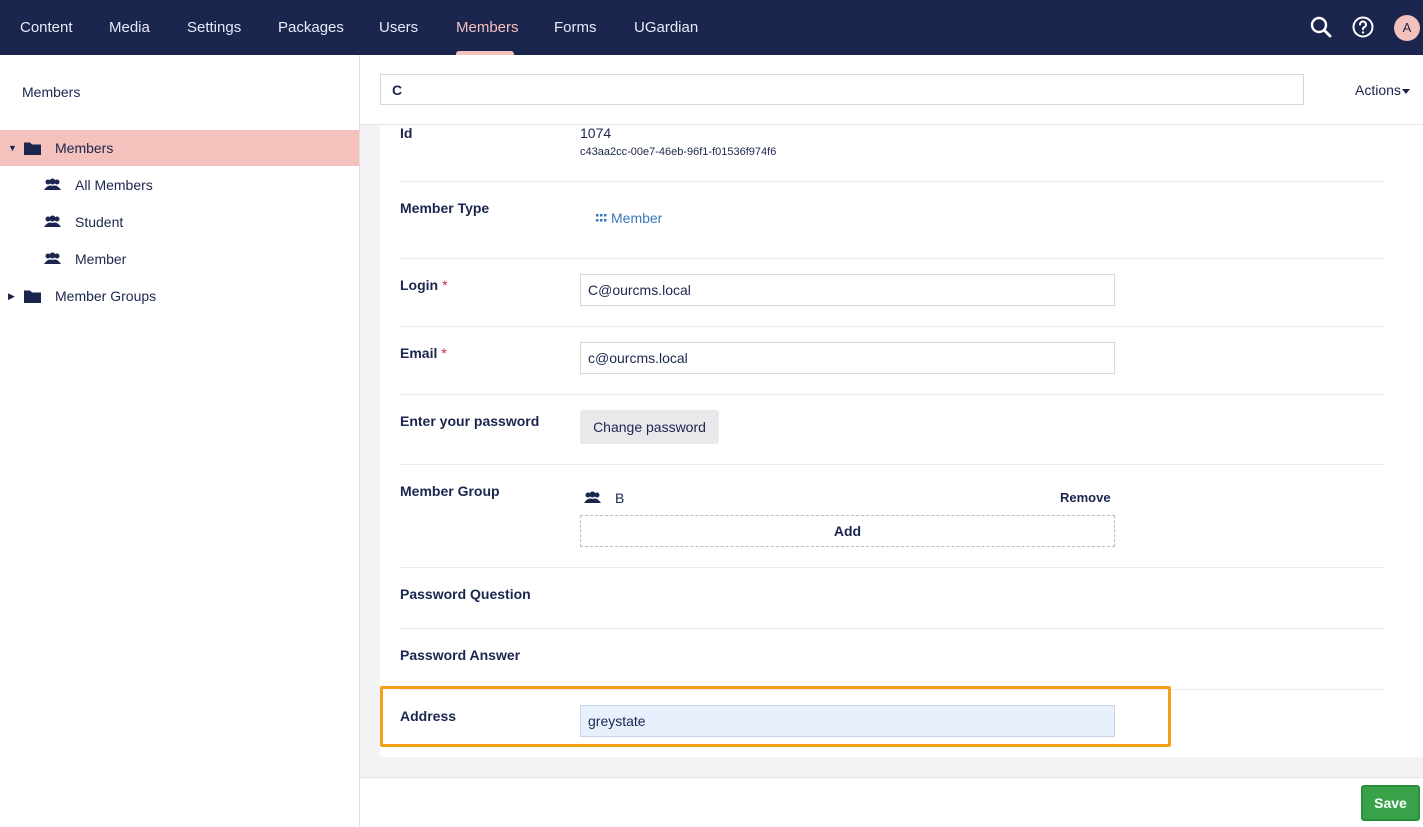 The image size is (1423, 827). I want to click on tree-item-label: Members, so click(84, 148).